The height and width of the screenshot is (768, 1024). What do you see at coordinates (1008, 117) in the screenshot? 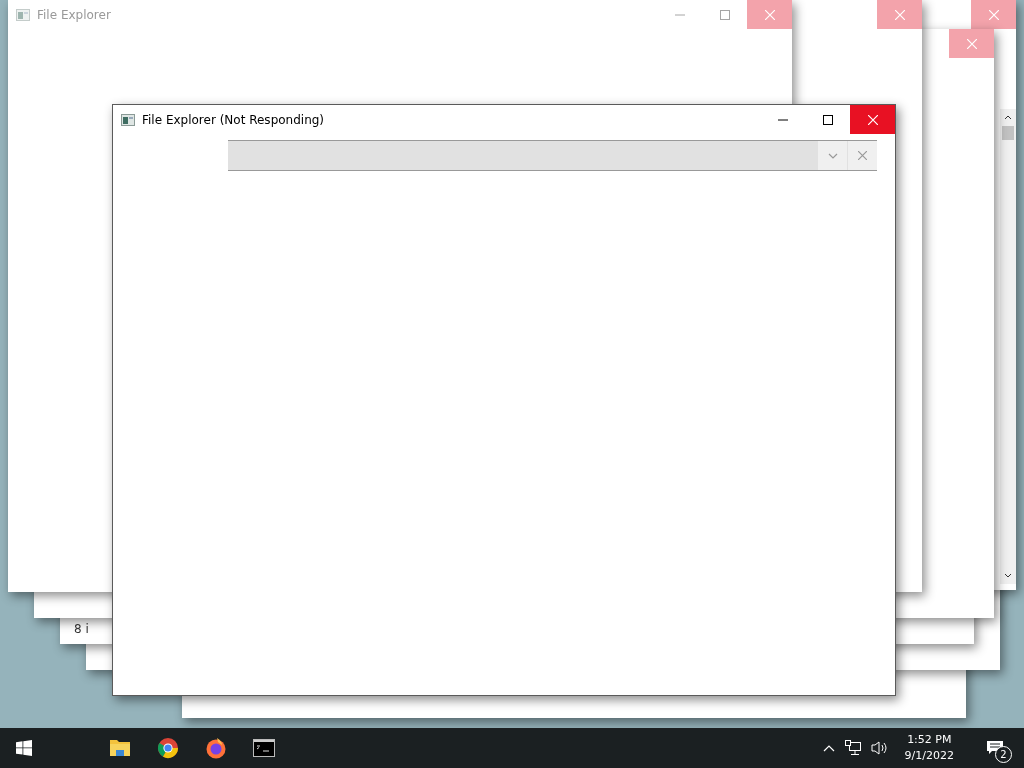
I see `scroll-up-icon` at bounding box center [1008, 117].